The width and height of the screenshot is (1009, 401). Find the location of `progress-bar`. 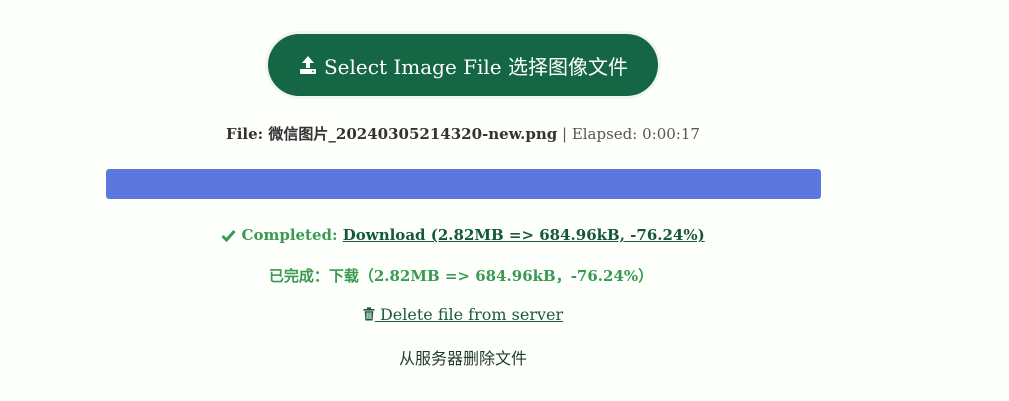

progress-bar is located at coordinates (463, 184).